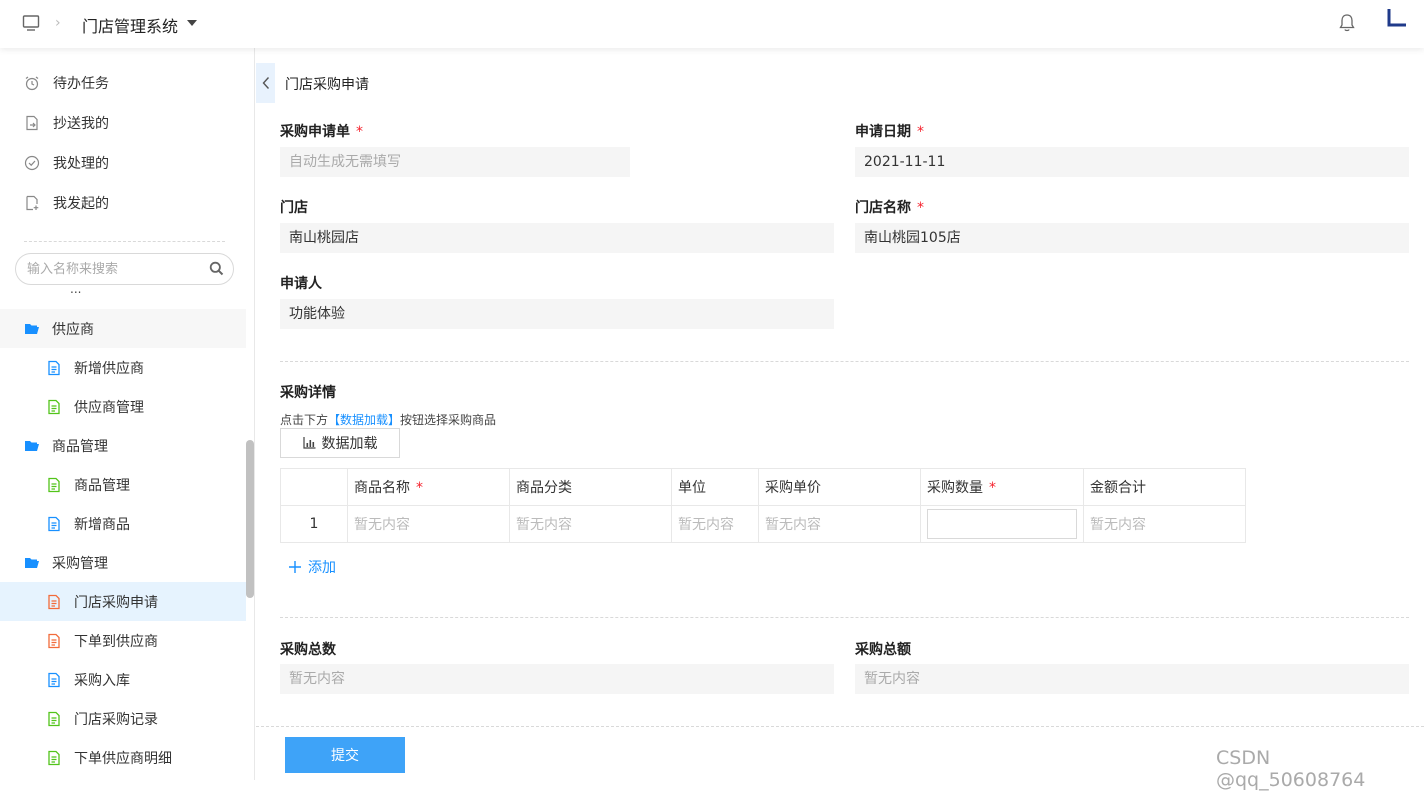 This screenshot has width=1424, height=791. I want to click on document-add-icon, so click(32, 203).